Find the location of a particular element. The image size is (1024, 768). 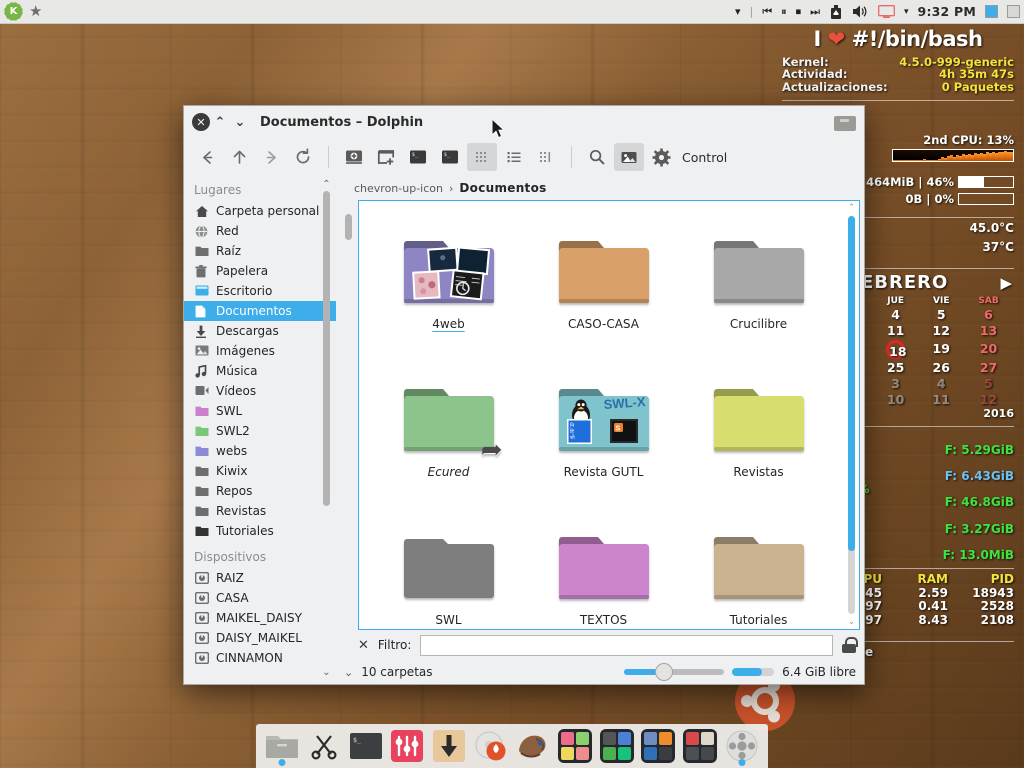

breadcrumb: chevron-up-icon › Documentos is located at coordinates (600, 188).